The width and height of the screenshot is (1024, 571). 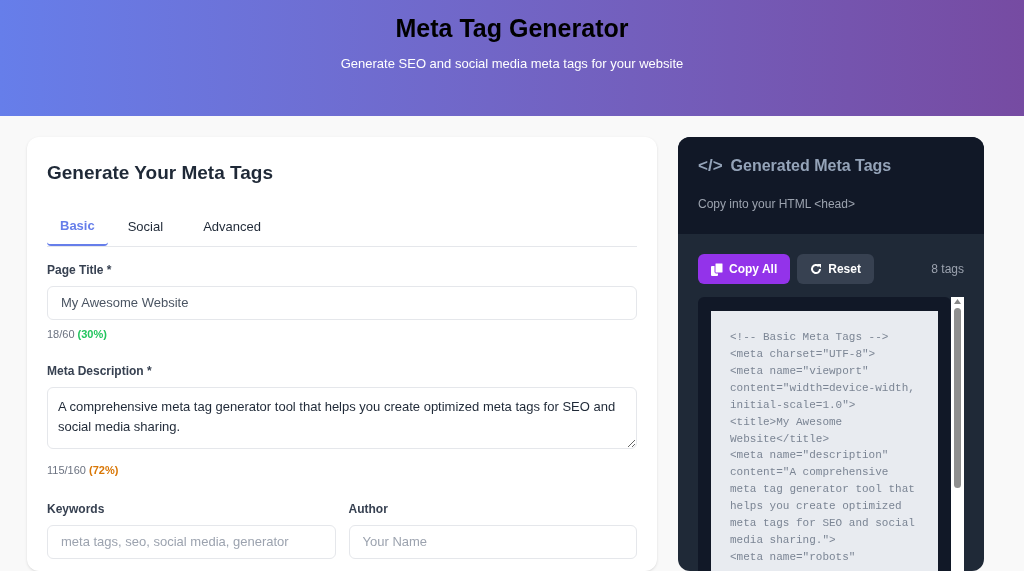 I want to click on code-line: <meta name="description", so click(x=810, y=456).